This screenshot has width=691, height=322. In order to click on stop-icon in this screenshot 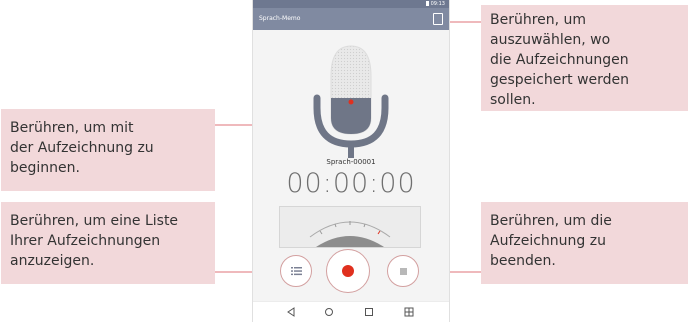, I will do `click(403, 271)`.